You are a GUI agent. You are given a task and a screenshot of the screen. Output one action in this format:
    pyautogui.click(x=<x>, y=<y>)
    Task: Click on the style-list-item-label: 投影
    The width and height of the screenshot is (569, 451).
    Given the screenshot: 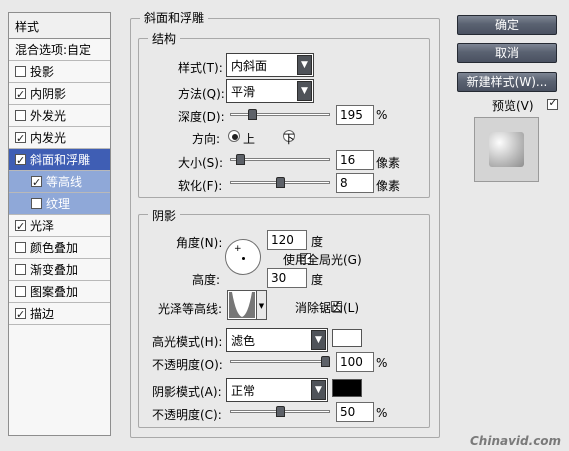 What is the action you would take?
    pyautogui.click(x=42, y=71)
    